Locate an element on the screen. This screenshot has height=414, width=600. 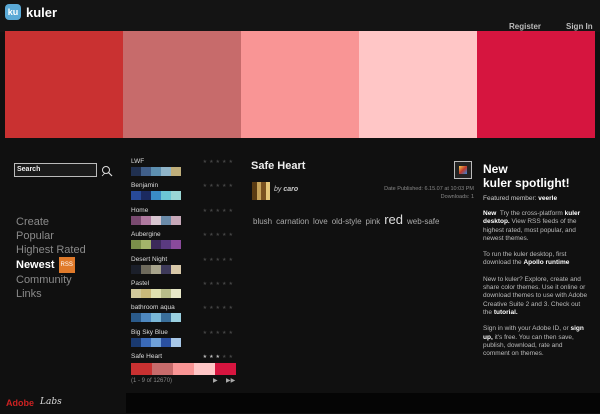
search-label: Search is located at coordinates (29, 169).